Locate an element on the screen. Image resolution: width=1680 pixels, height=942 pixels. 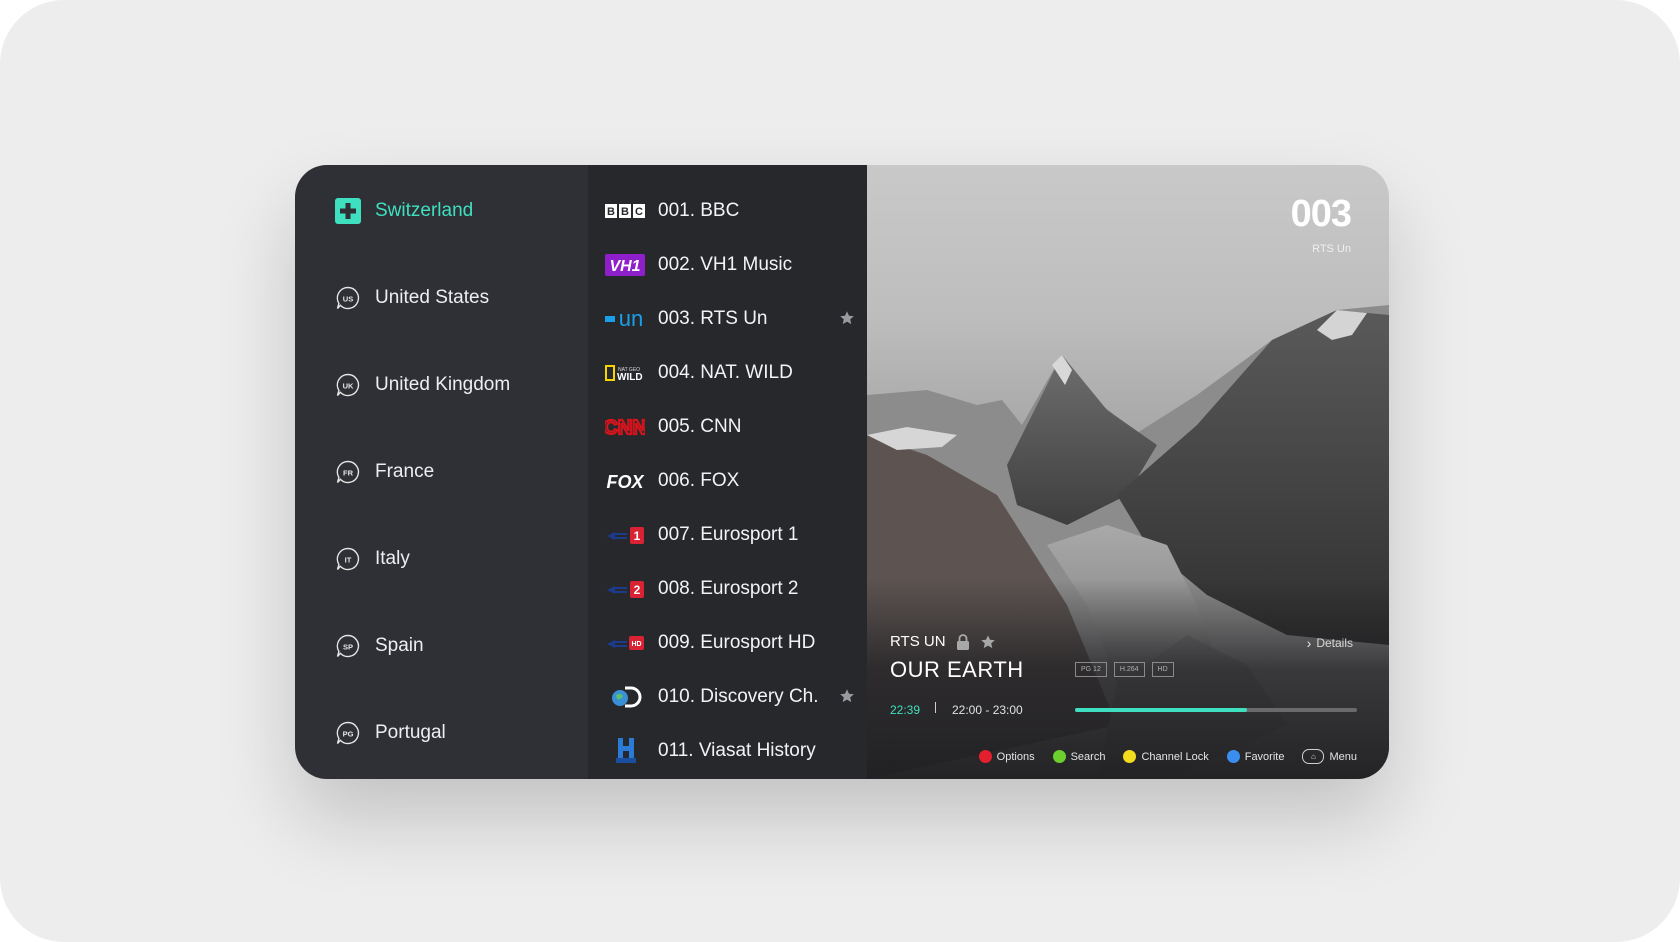
channel-item-fox: FOX 006. FOX is located at coordinates (727, 481).